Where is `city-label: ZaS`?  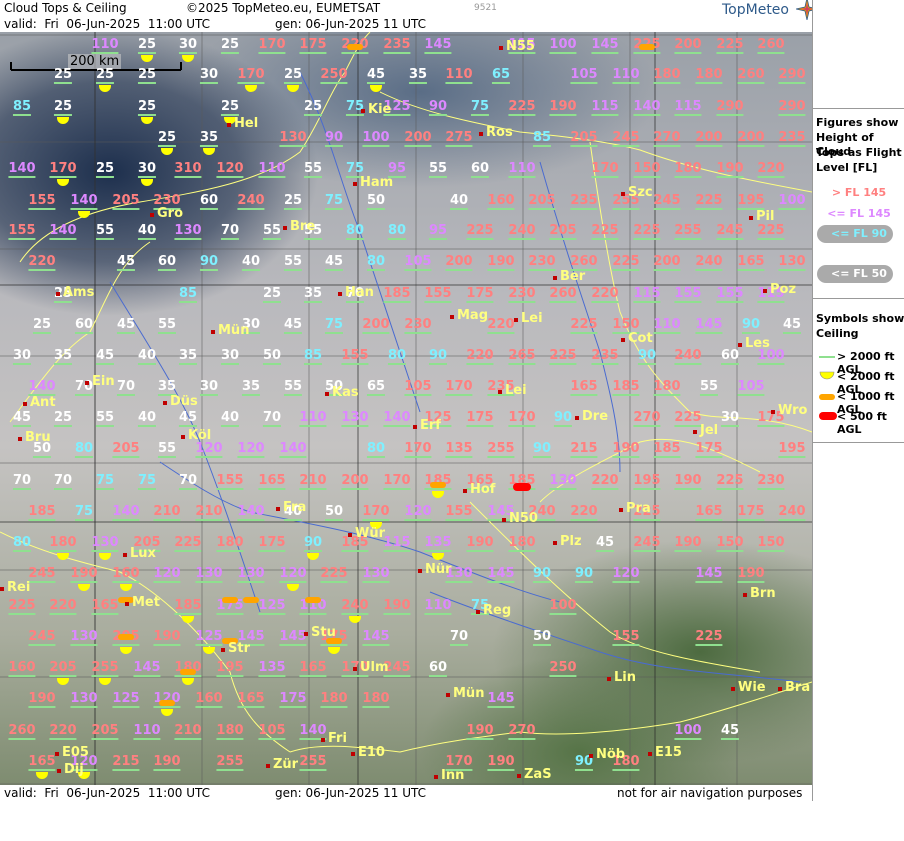 city-label: ZaS is located at coordinates (534, 774).